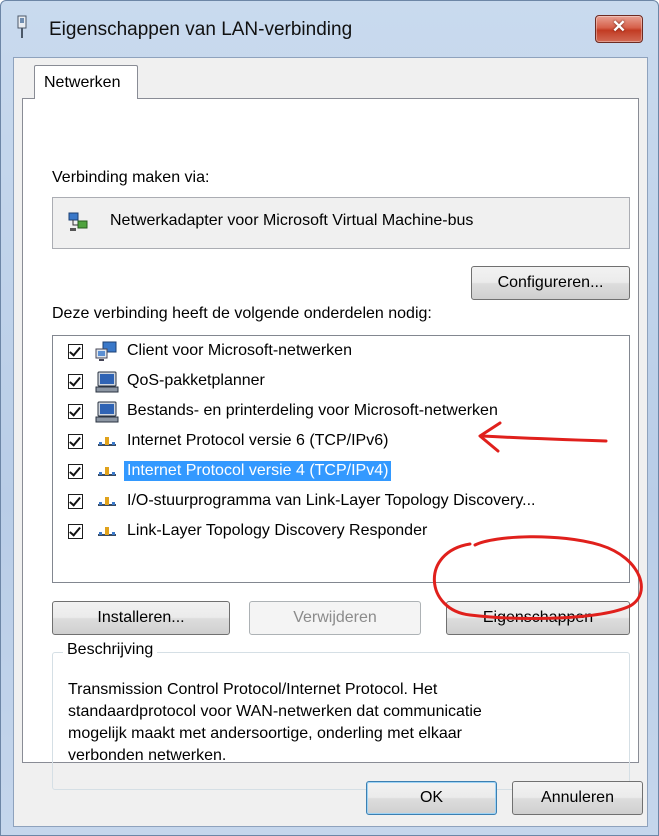  I want to click on network-connection-icon, so click(22, 26).